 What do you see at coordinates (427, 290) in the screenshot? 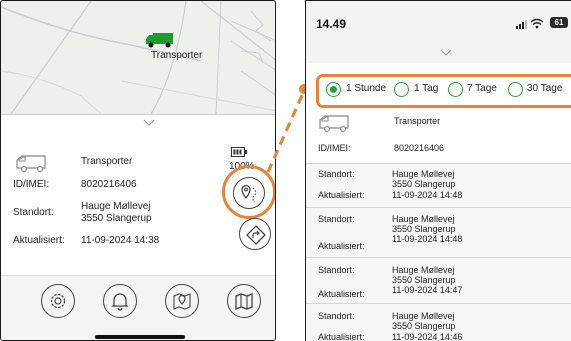
I see `history-updated-value: 11-09-2024 14:47` at bounding box center [427, 290].